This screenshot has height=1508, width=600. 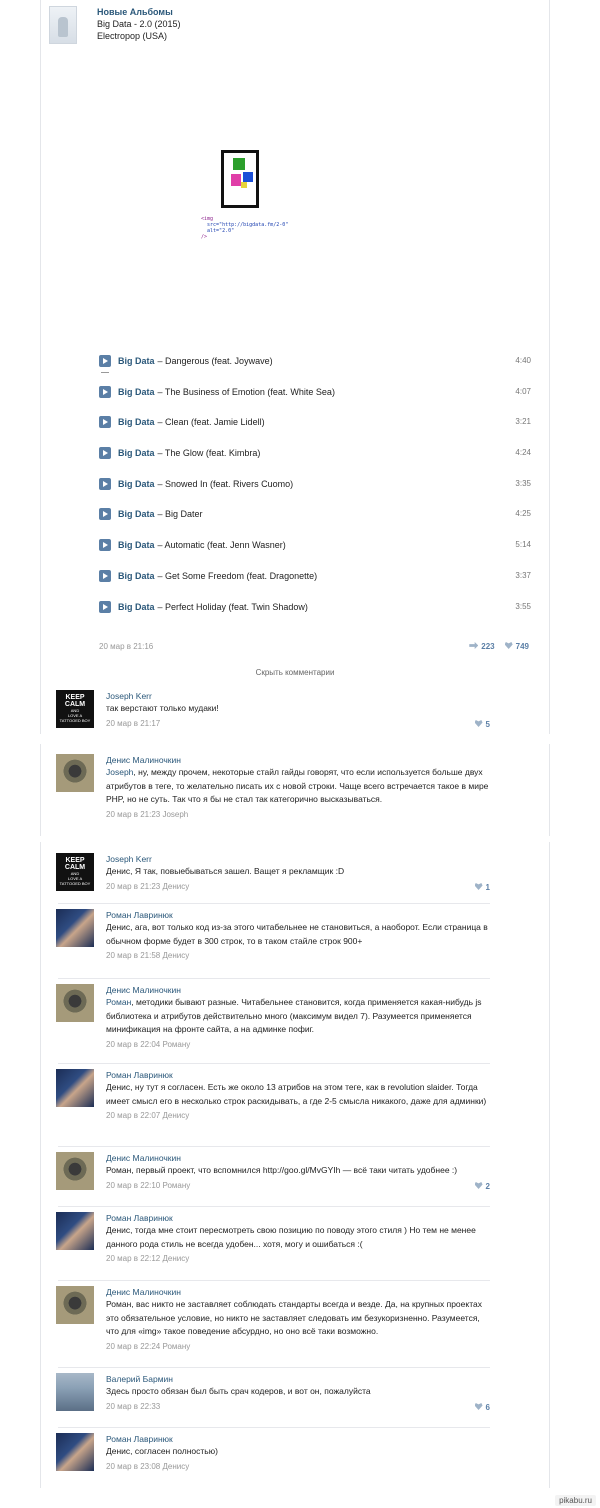 What do you see at coordinates (299, 1407) in the screenshot?
I see `comment-date: 20 мар в 22:33` at bounding box center [299, 1407].